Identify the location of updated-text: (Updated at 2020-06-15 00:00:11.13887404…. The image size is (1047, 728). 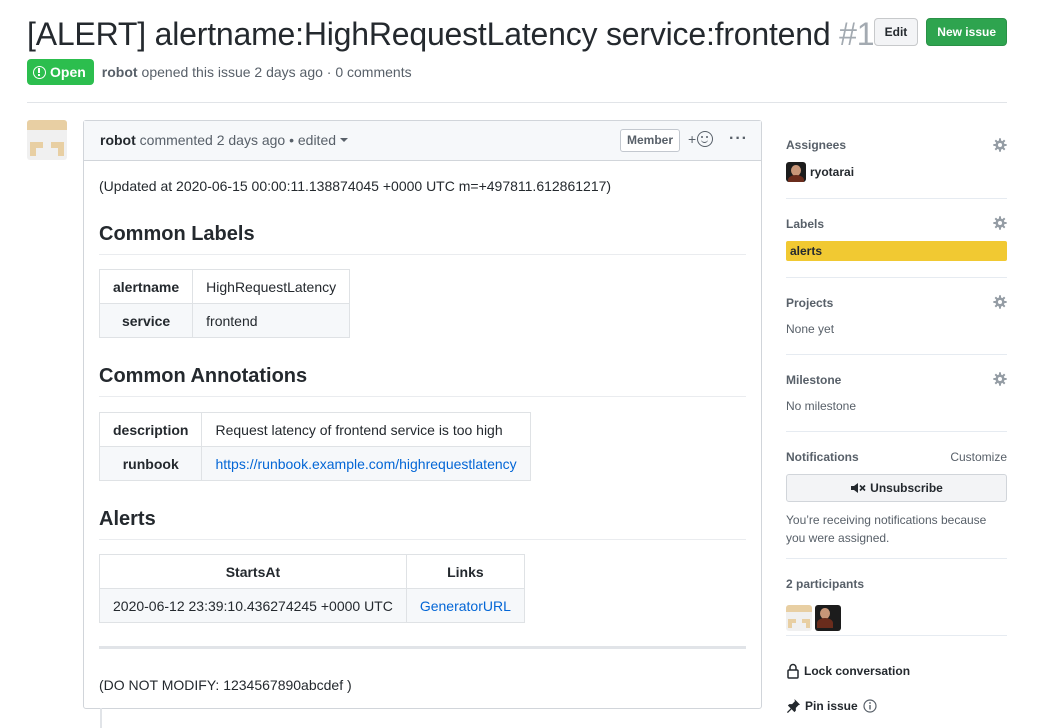
(355, 186).